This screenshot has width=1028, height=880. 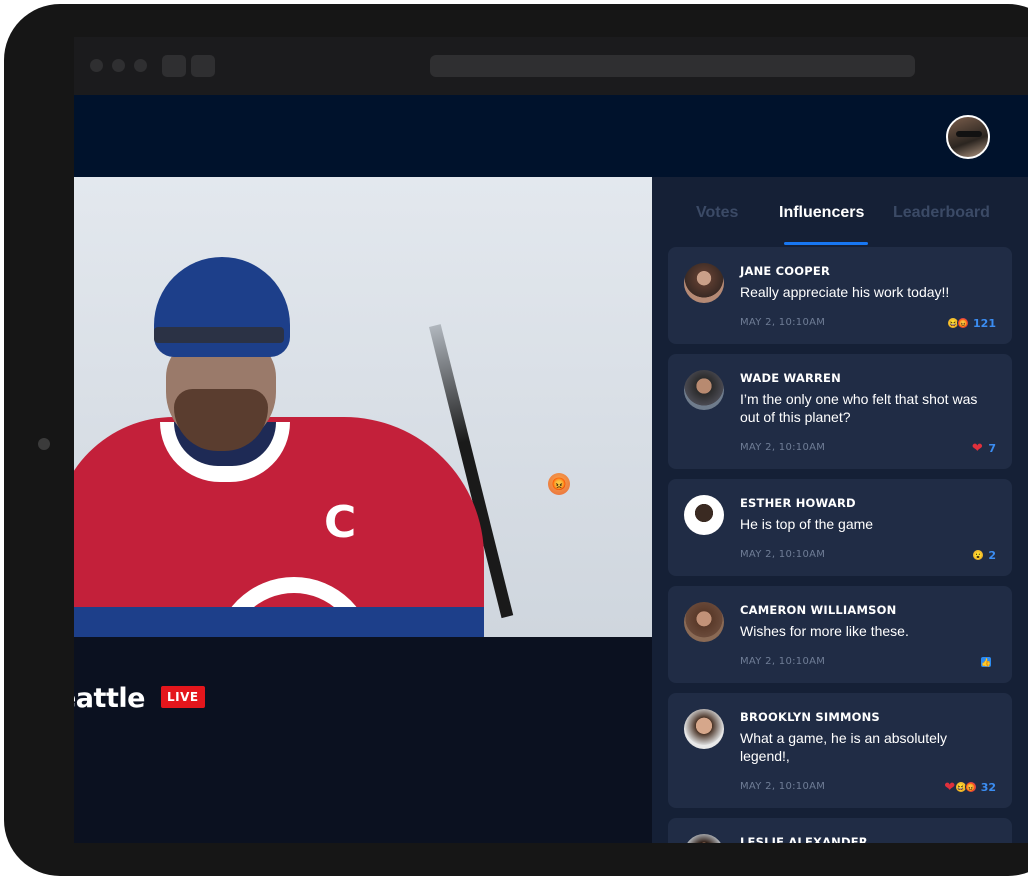 What do you see at coordinates (672, 66) in the screenshot?
I see `address-bar` at bounding box center [672, 66].